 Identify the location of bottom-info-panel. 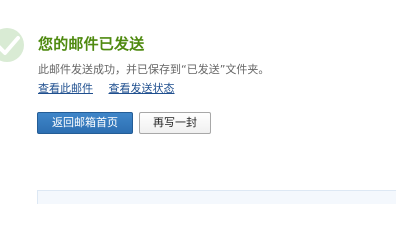
(216, 197).